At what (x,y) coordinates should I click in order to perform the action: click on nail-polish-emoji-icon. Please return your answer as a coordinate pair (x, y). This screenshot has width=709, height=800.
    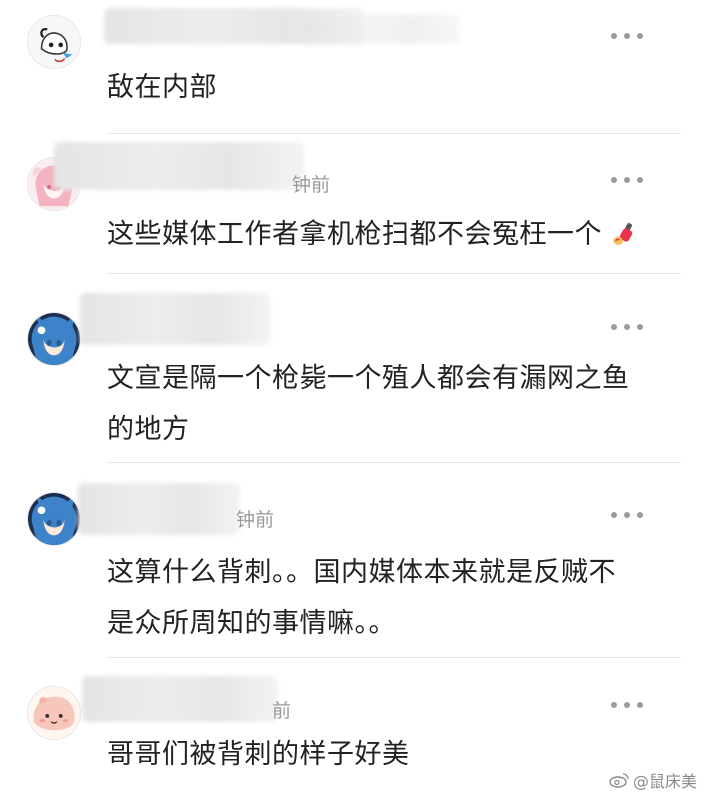
    Looking at the image, I should click on (623, 233).